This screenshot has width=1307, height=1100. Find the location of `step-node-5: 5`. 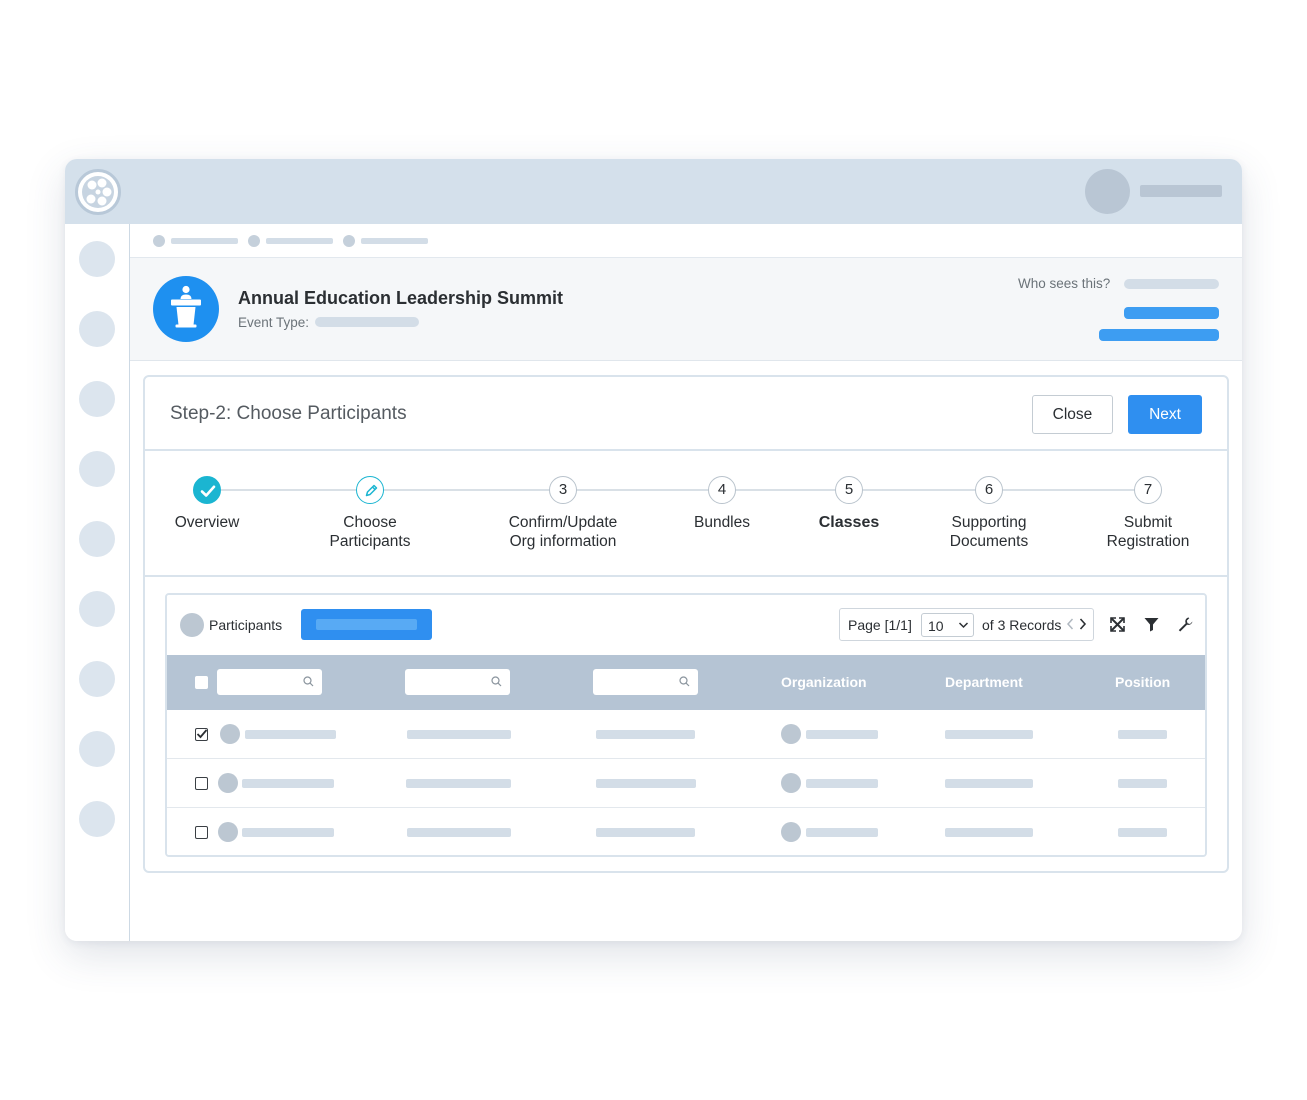

step-node-5: 5 is located at coordinates (849, 490).